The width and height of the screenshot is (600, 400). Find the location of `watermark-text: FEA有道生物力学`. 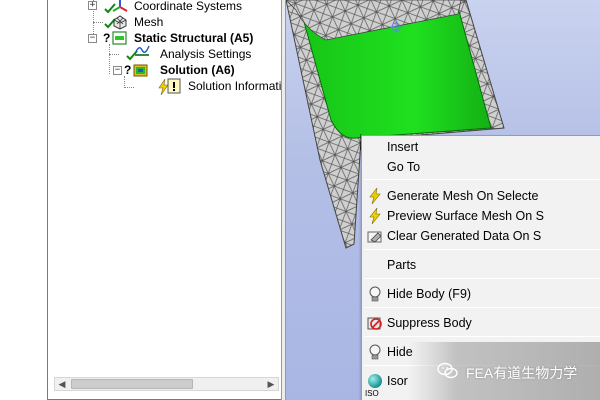

watermark-text: FEA有道生物力学 is located at coordinates (522, 373).